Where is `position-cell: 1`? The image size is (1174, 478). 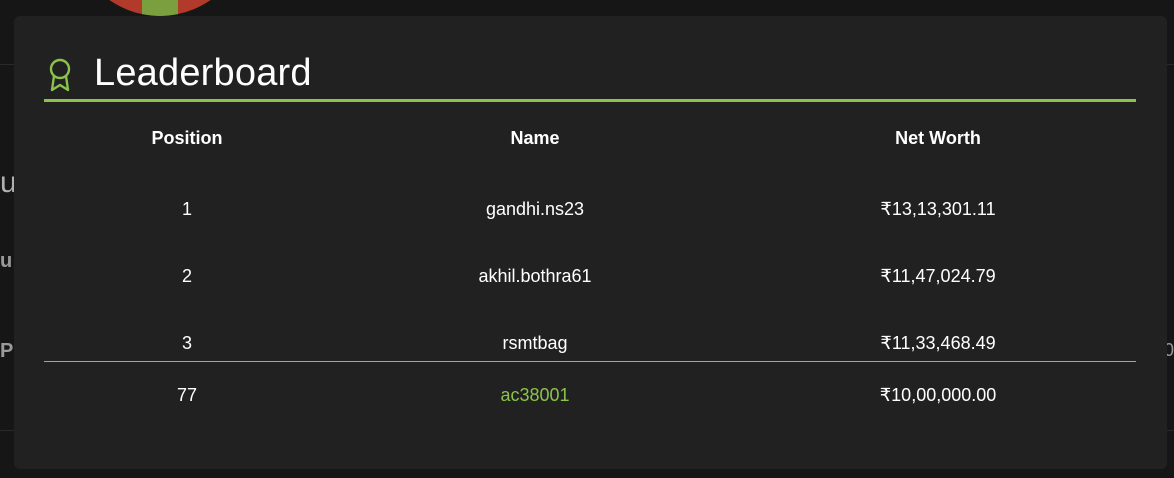 position-cell: 1 is located at coordinates (186, 209).